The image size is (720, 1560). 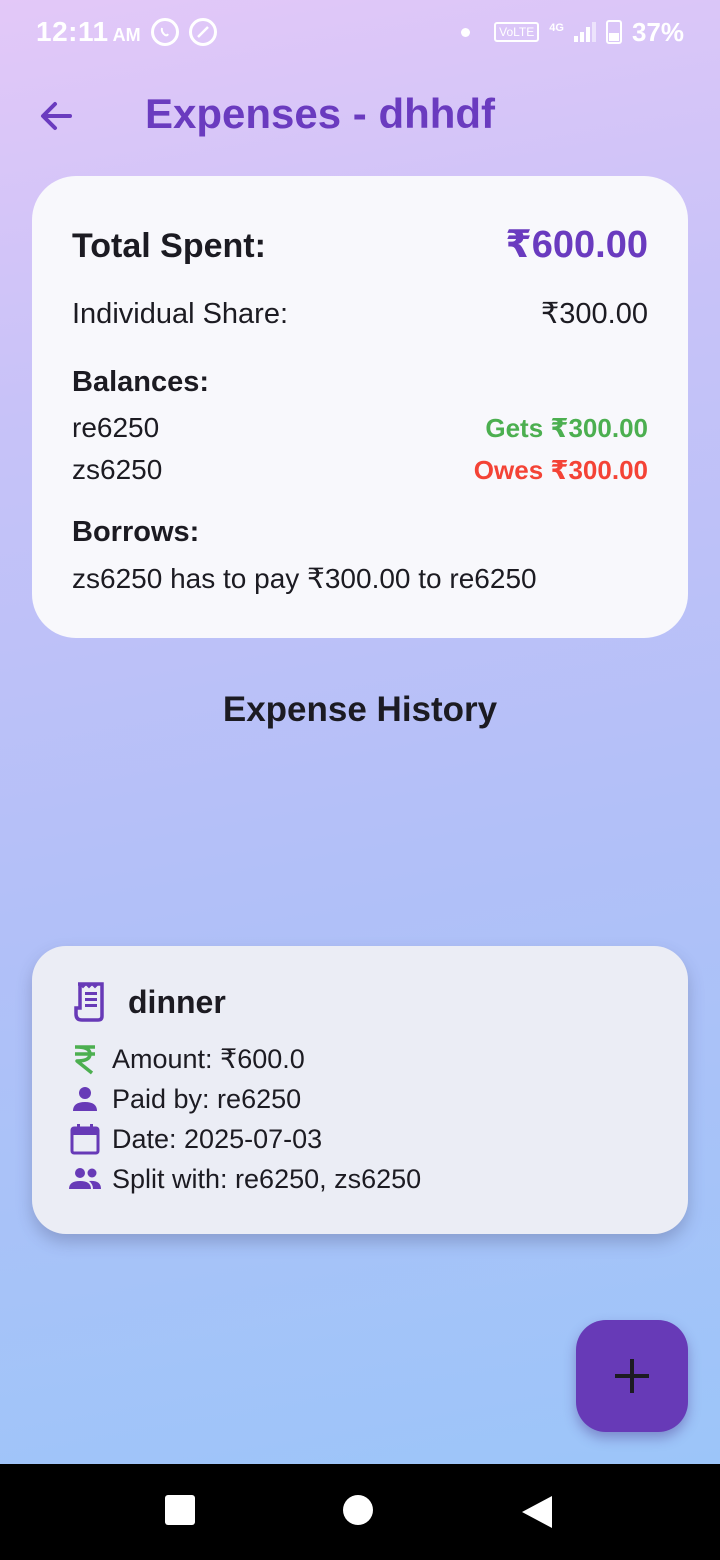 I want to click on whatsapp-icon, so click(x=164, y=32).